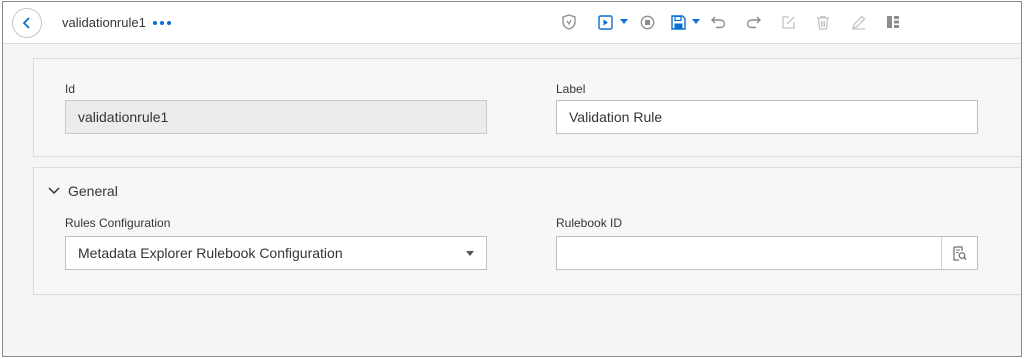 Image resolution: width=1024 pixels, height=359 pixels. I want to click on general-heading: General, so click(93, 191).